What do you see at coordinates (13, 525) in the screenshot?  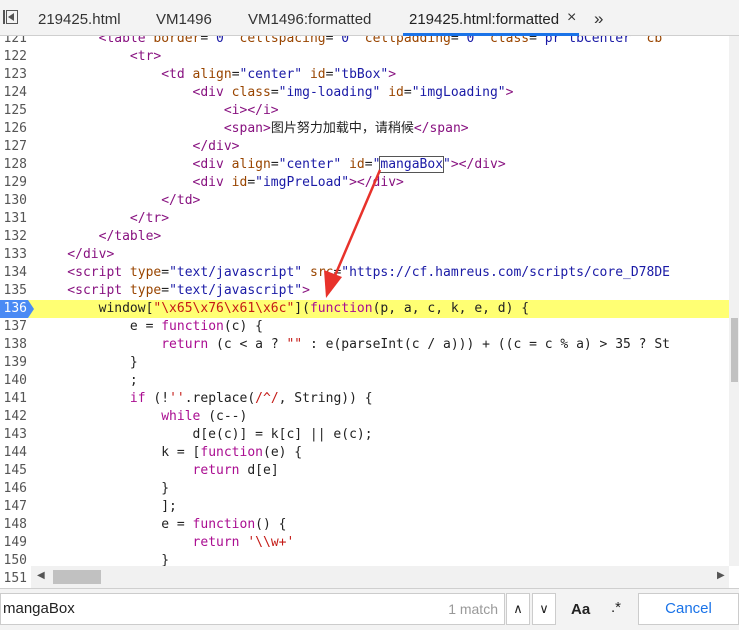 I see `line-number: 148` at bounding box center [13, 525].